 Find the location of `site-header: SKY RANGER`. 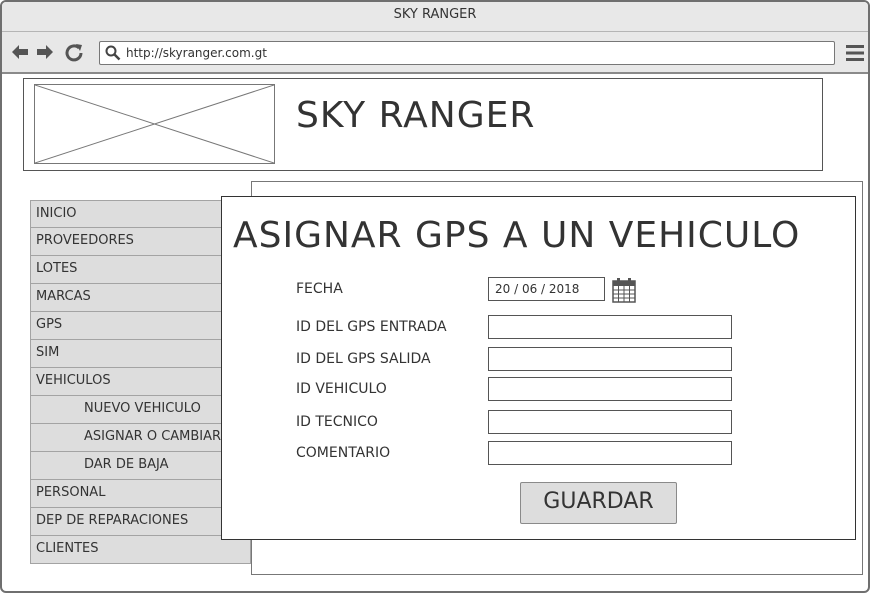

site-header: SKY RANGER is located at coordinates (423, 124).